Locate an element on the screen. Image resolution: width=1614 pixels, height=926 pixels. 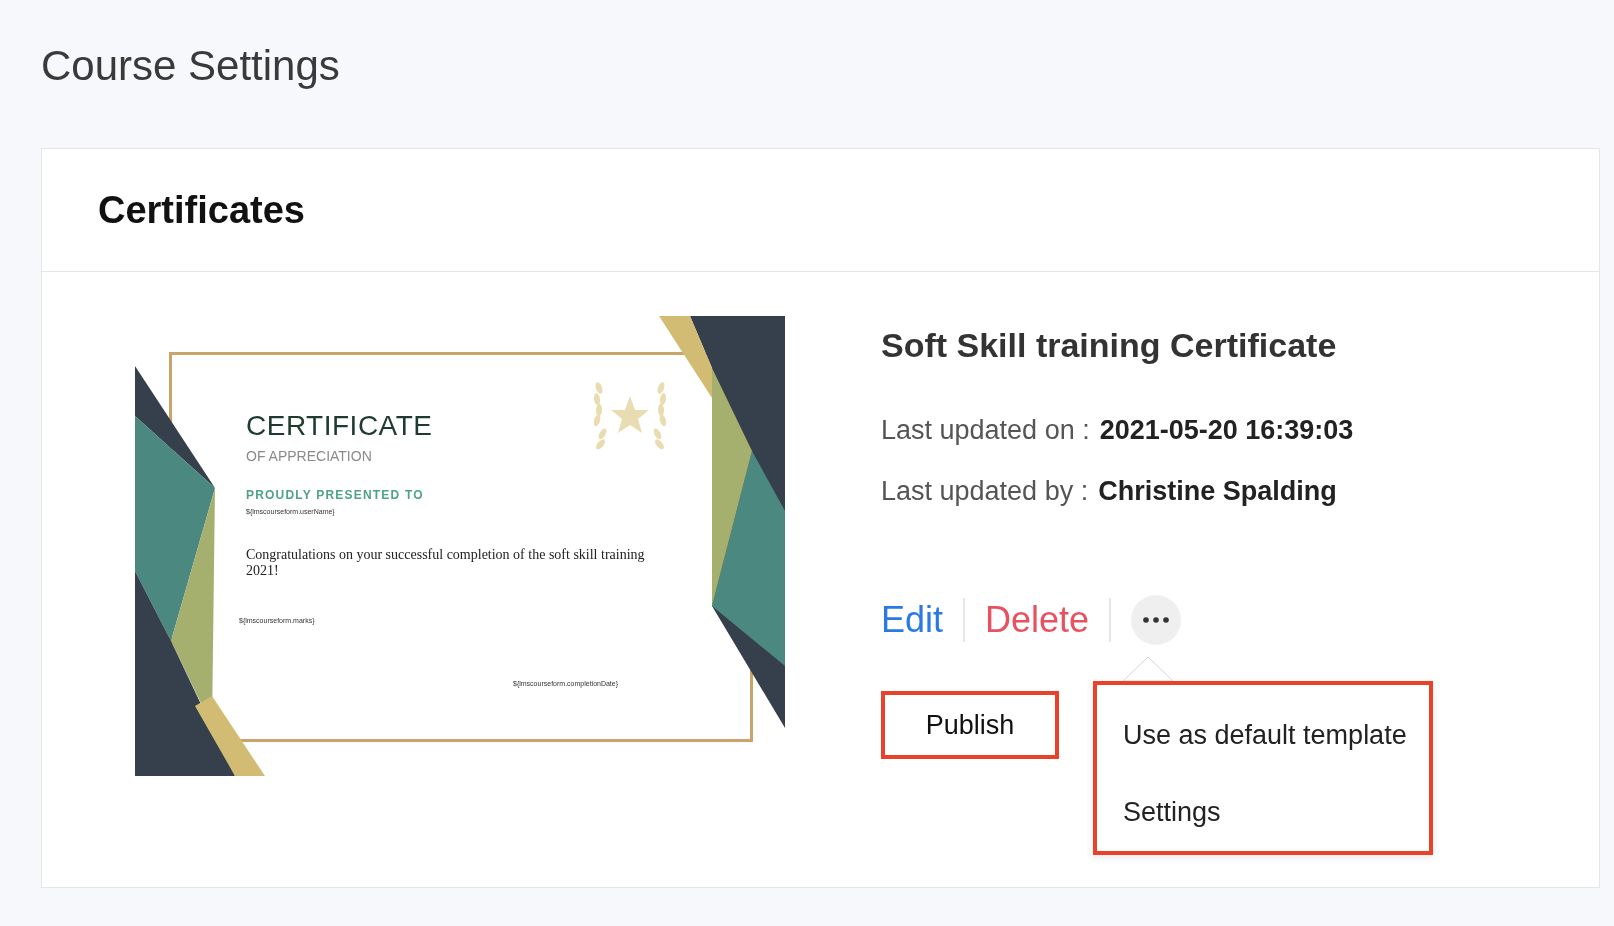
delete-link: Delete is located at coordinates (1037, 620).